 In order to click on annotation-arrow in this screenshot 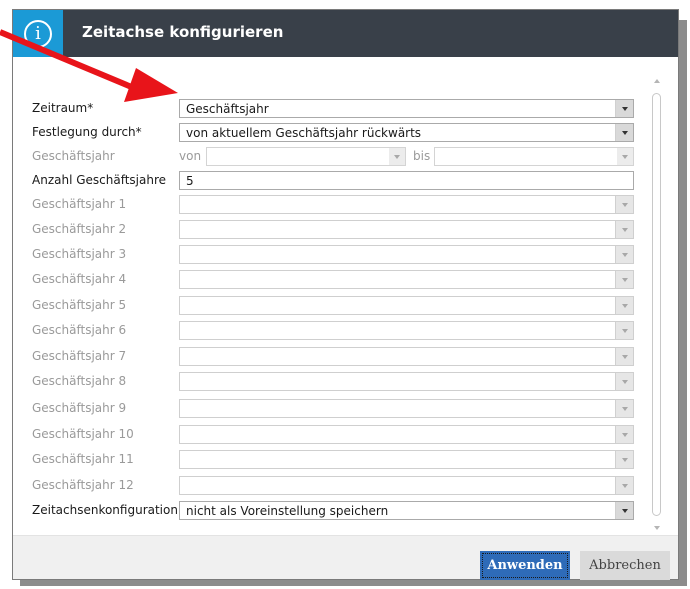, I will do `click(89, 65)`.